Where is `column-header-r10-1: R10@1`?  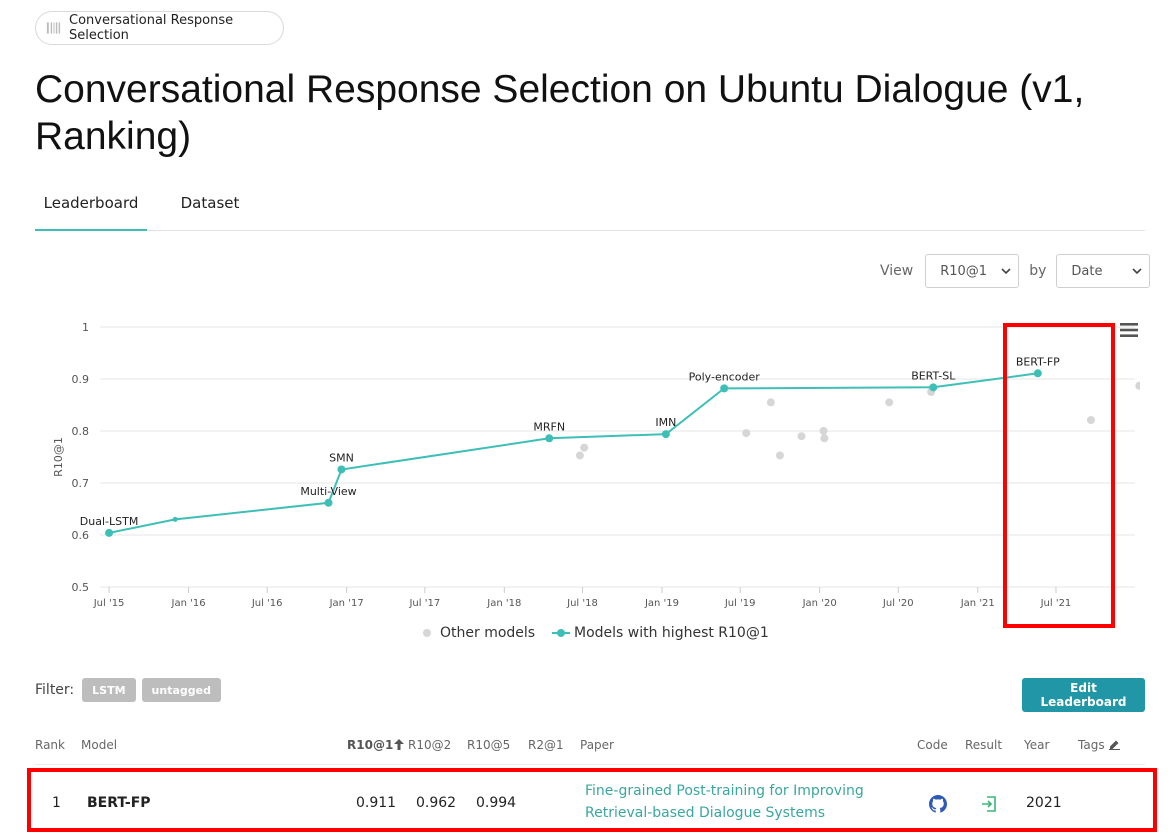
column-header-r10-1: R10@1 is located at coordinates (376, 745).